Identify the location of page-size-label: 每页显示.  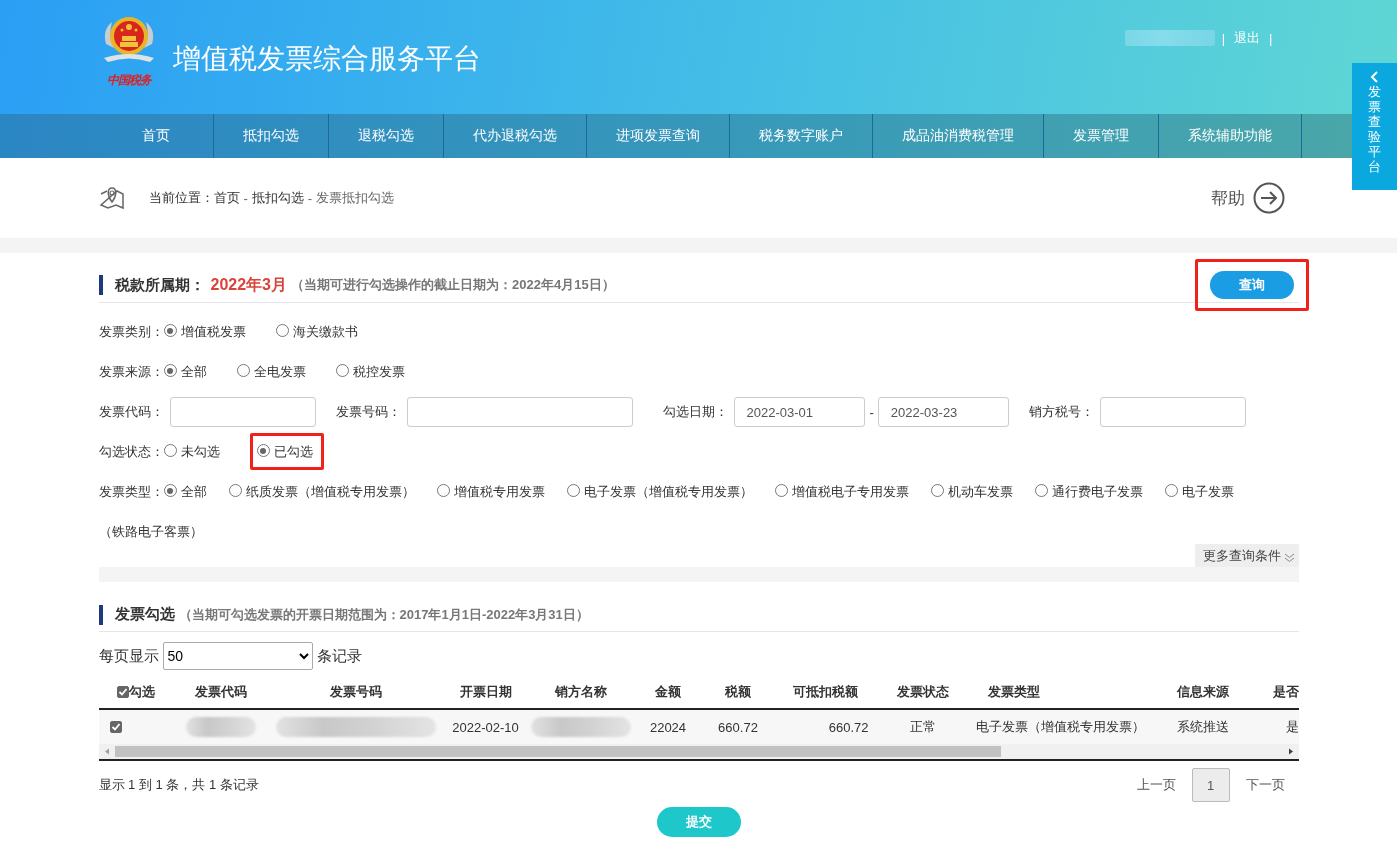
(128, 656).